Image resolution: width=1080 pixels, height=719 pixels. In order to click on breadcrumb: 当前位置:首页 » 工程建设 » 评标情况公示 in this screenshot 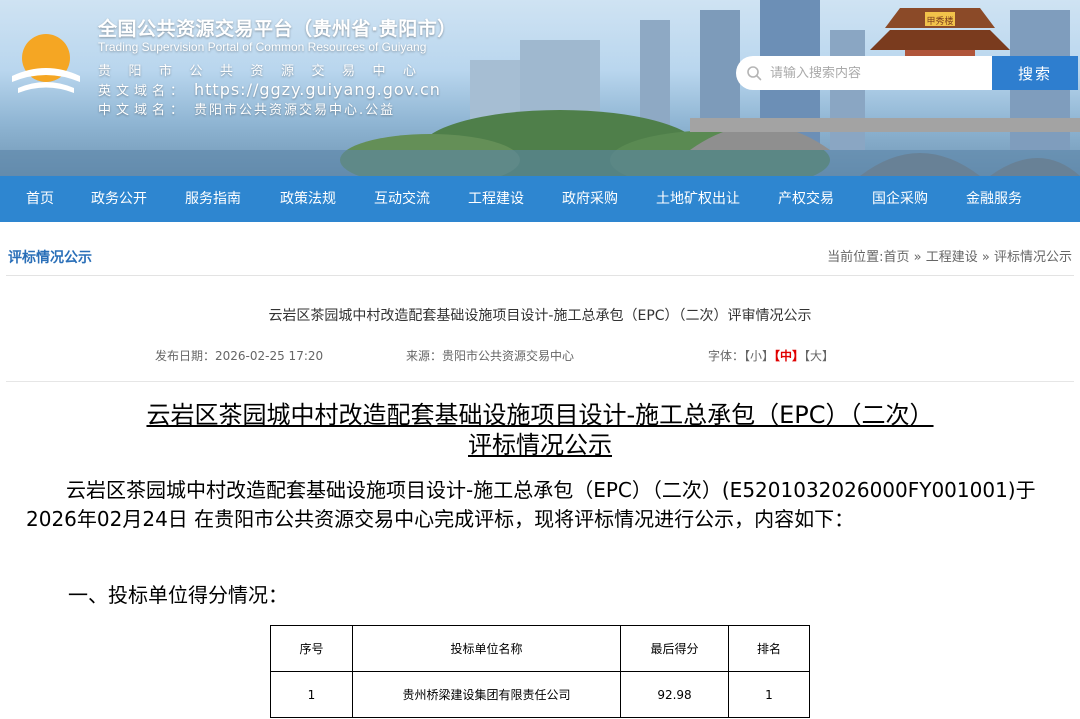, I will do `click(949, 255)`.